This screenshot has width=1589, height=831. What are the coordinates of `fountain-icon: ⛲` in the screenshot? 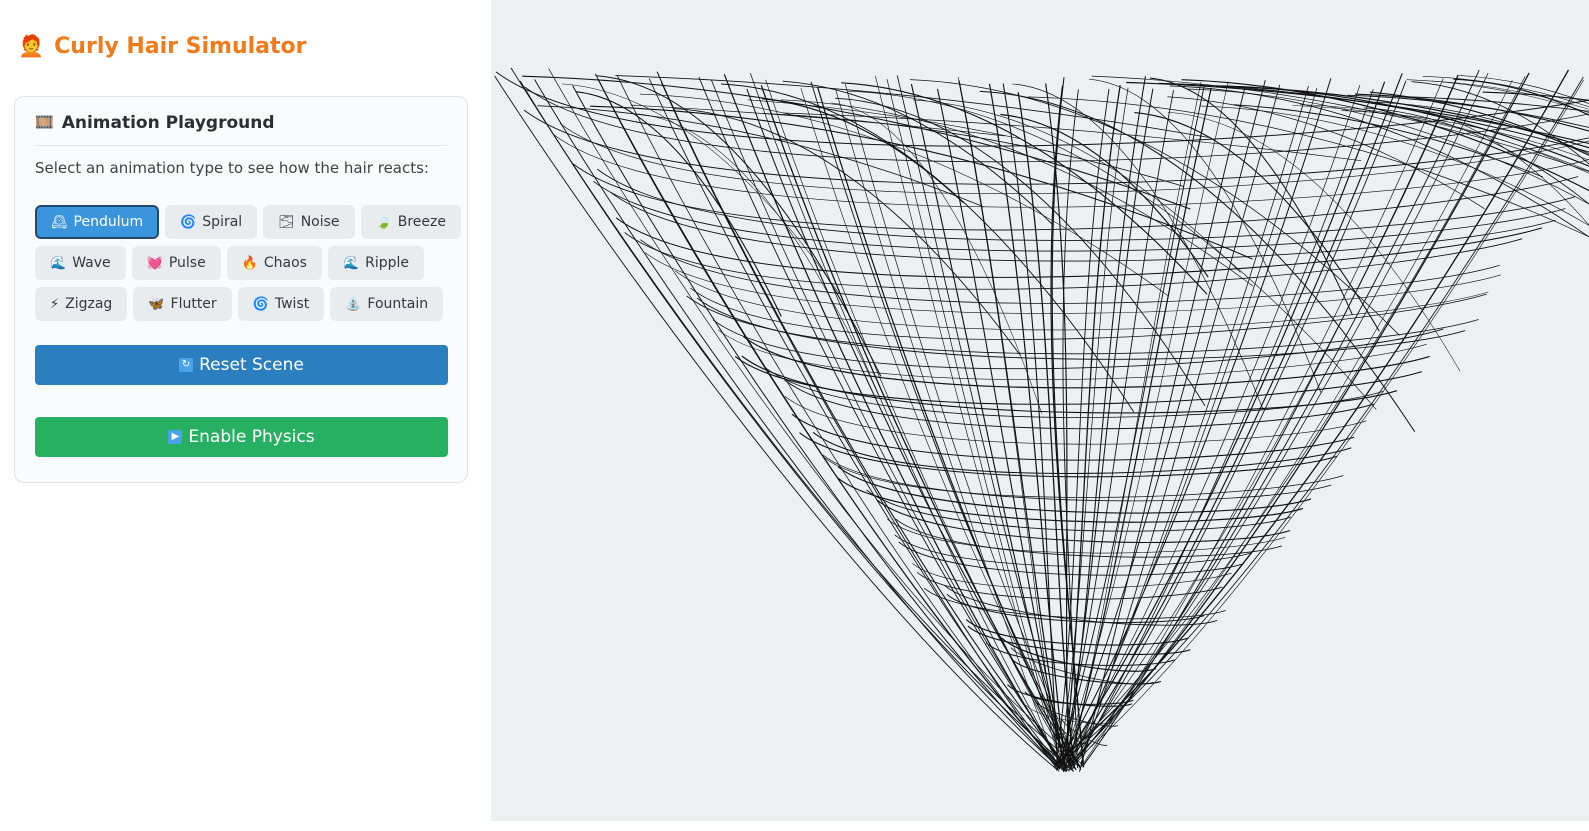 It's located at (353, 304).